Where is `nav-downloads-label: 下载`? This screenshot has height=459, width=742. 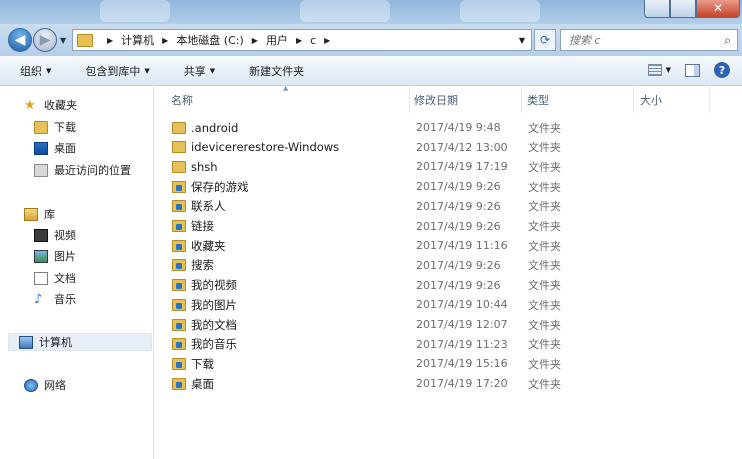
nav-downloads-label: 下载 is located at coordinates (65, 127).